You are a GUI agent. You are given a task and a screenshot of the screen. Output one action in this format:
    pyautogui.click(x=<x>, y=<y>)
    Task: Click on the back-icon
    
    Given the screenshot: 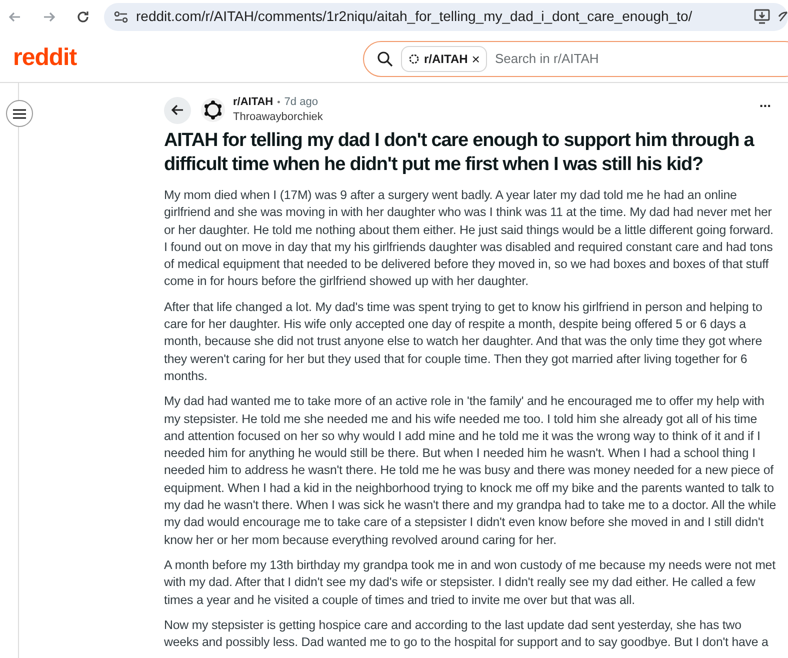 What is the action you would take?
    pyautogui.click(x=15, y=17)
    